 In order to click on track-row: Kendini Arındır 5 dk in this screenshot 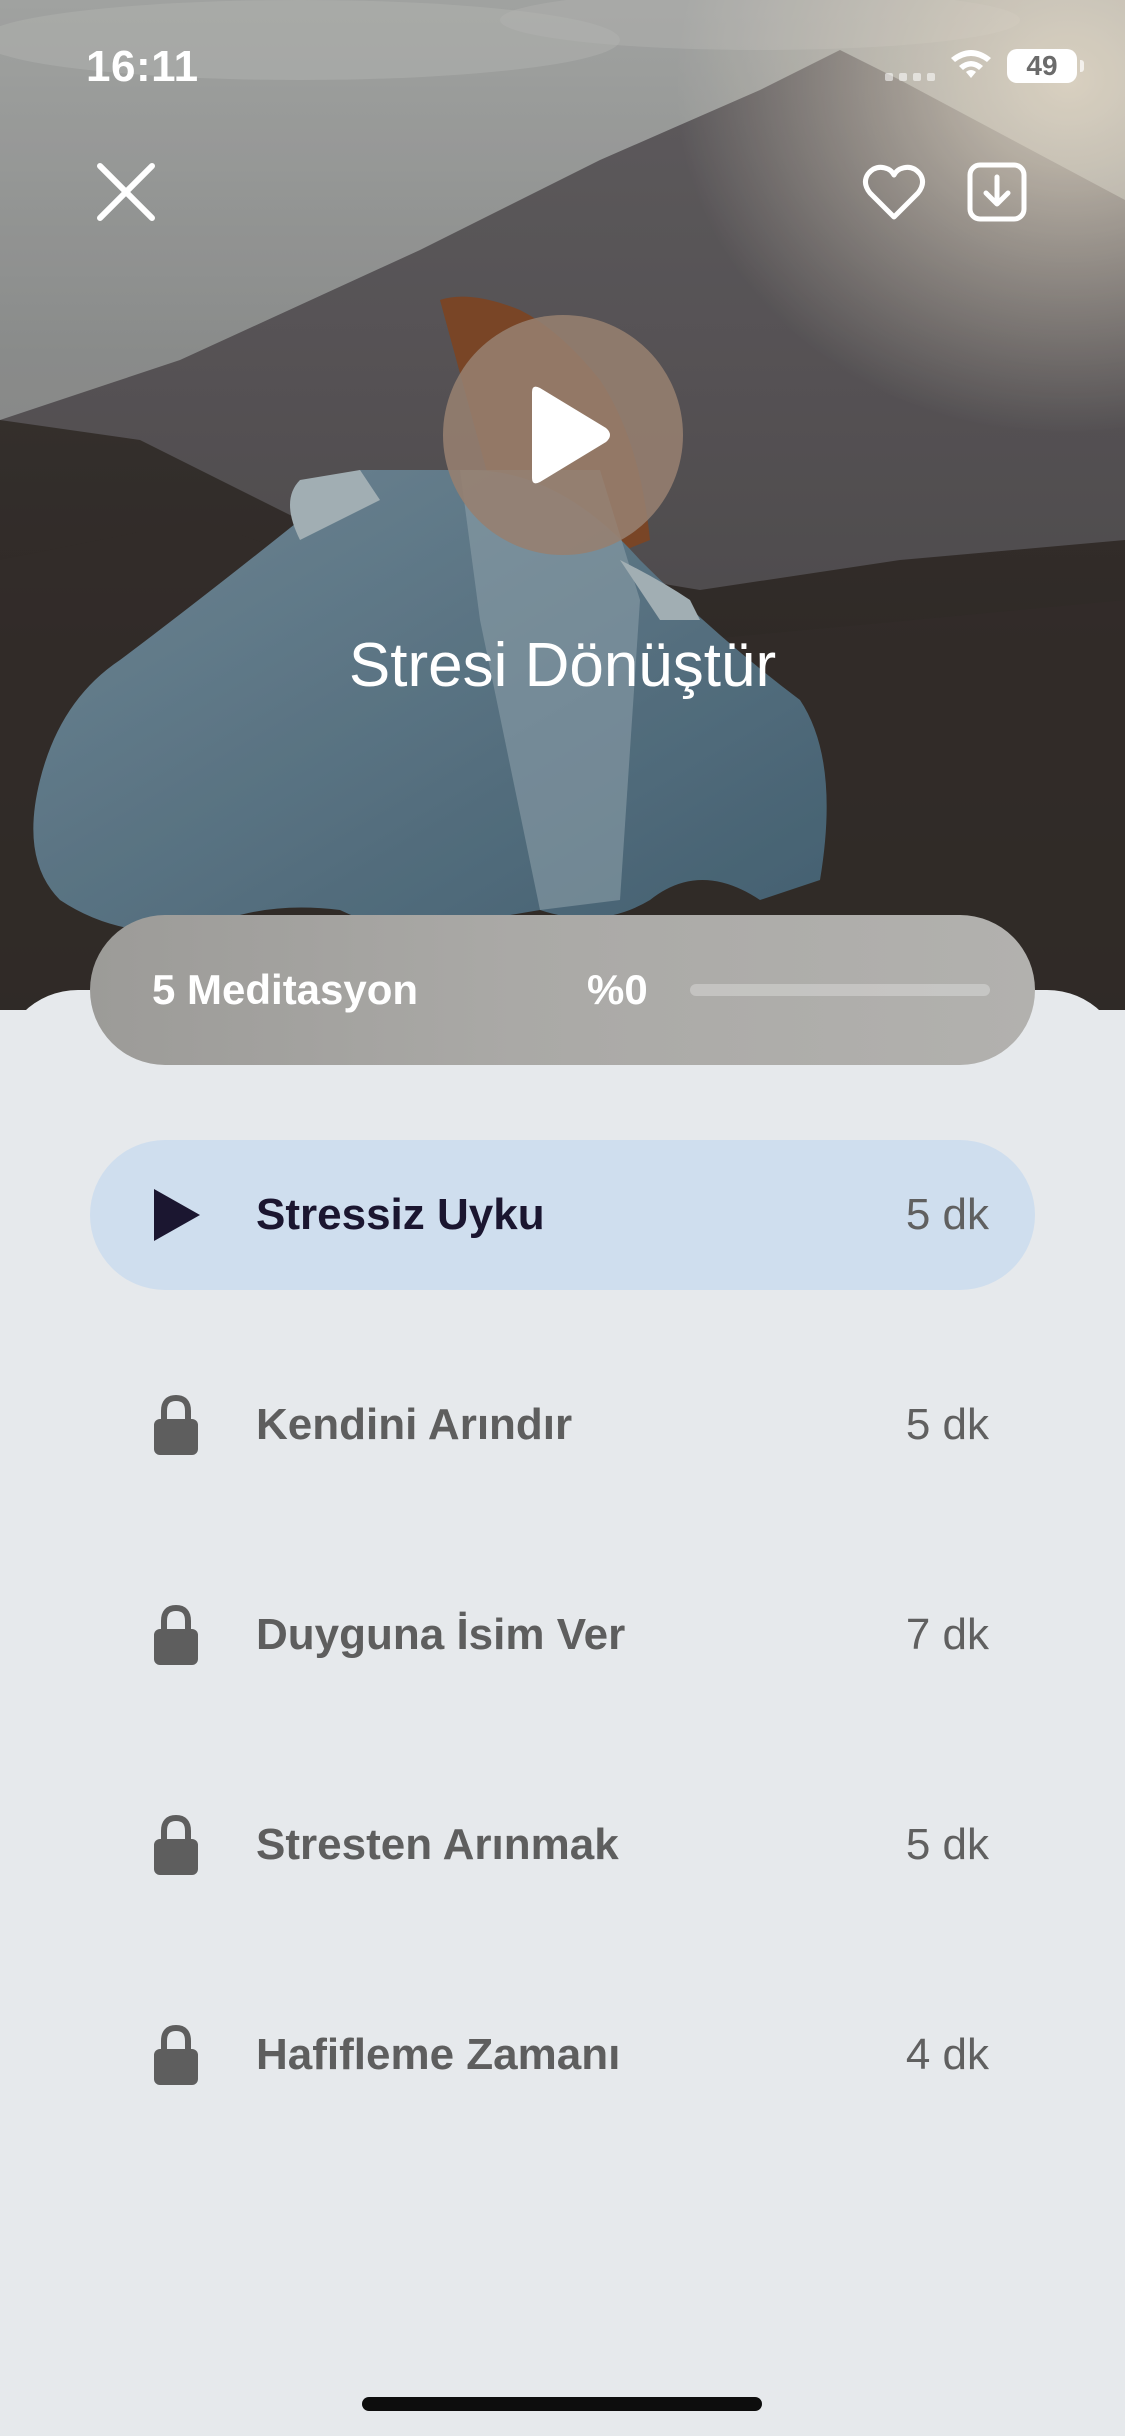, I will do `click(562, 1425)`.